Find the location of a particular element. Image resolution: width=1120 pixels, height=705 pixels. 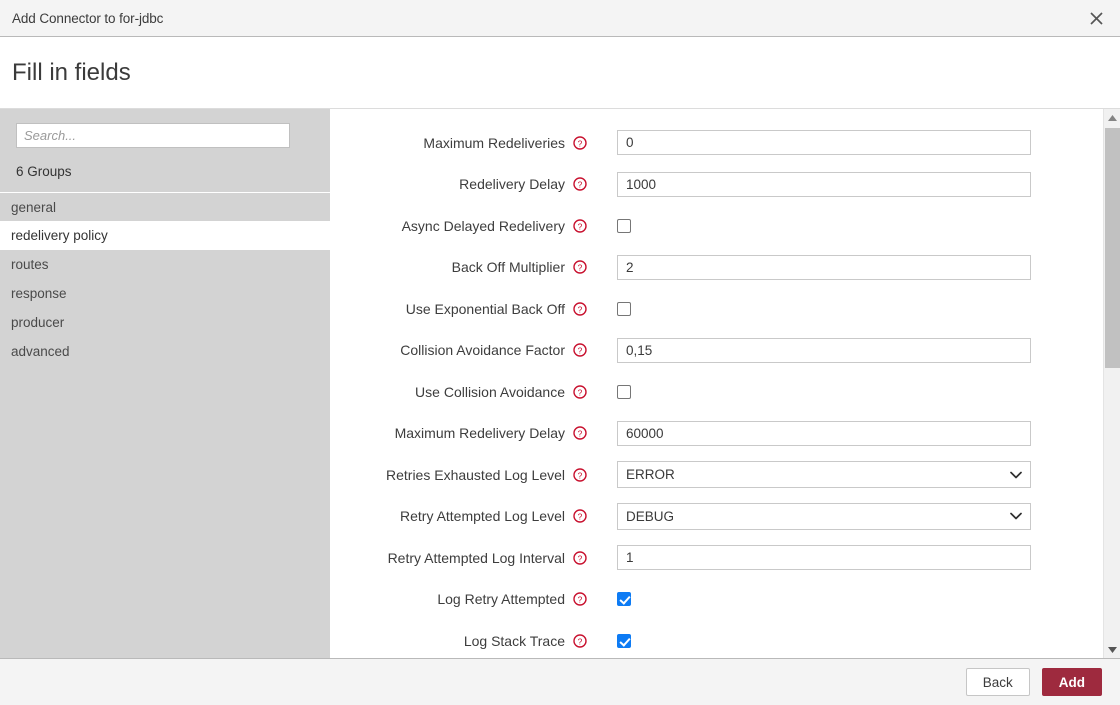

sidebar-item-response: response is located at coordinates (165, 293).